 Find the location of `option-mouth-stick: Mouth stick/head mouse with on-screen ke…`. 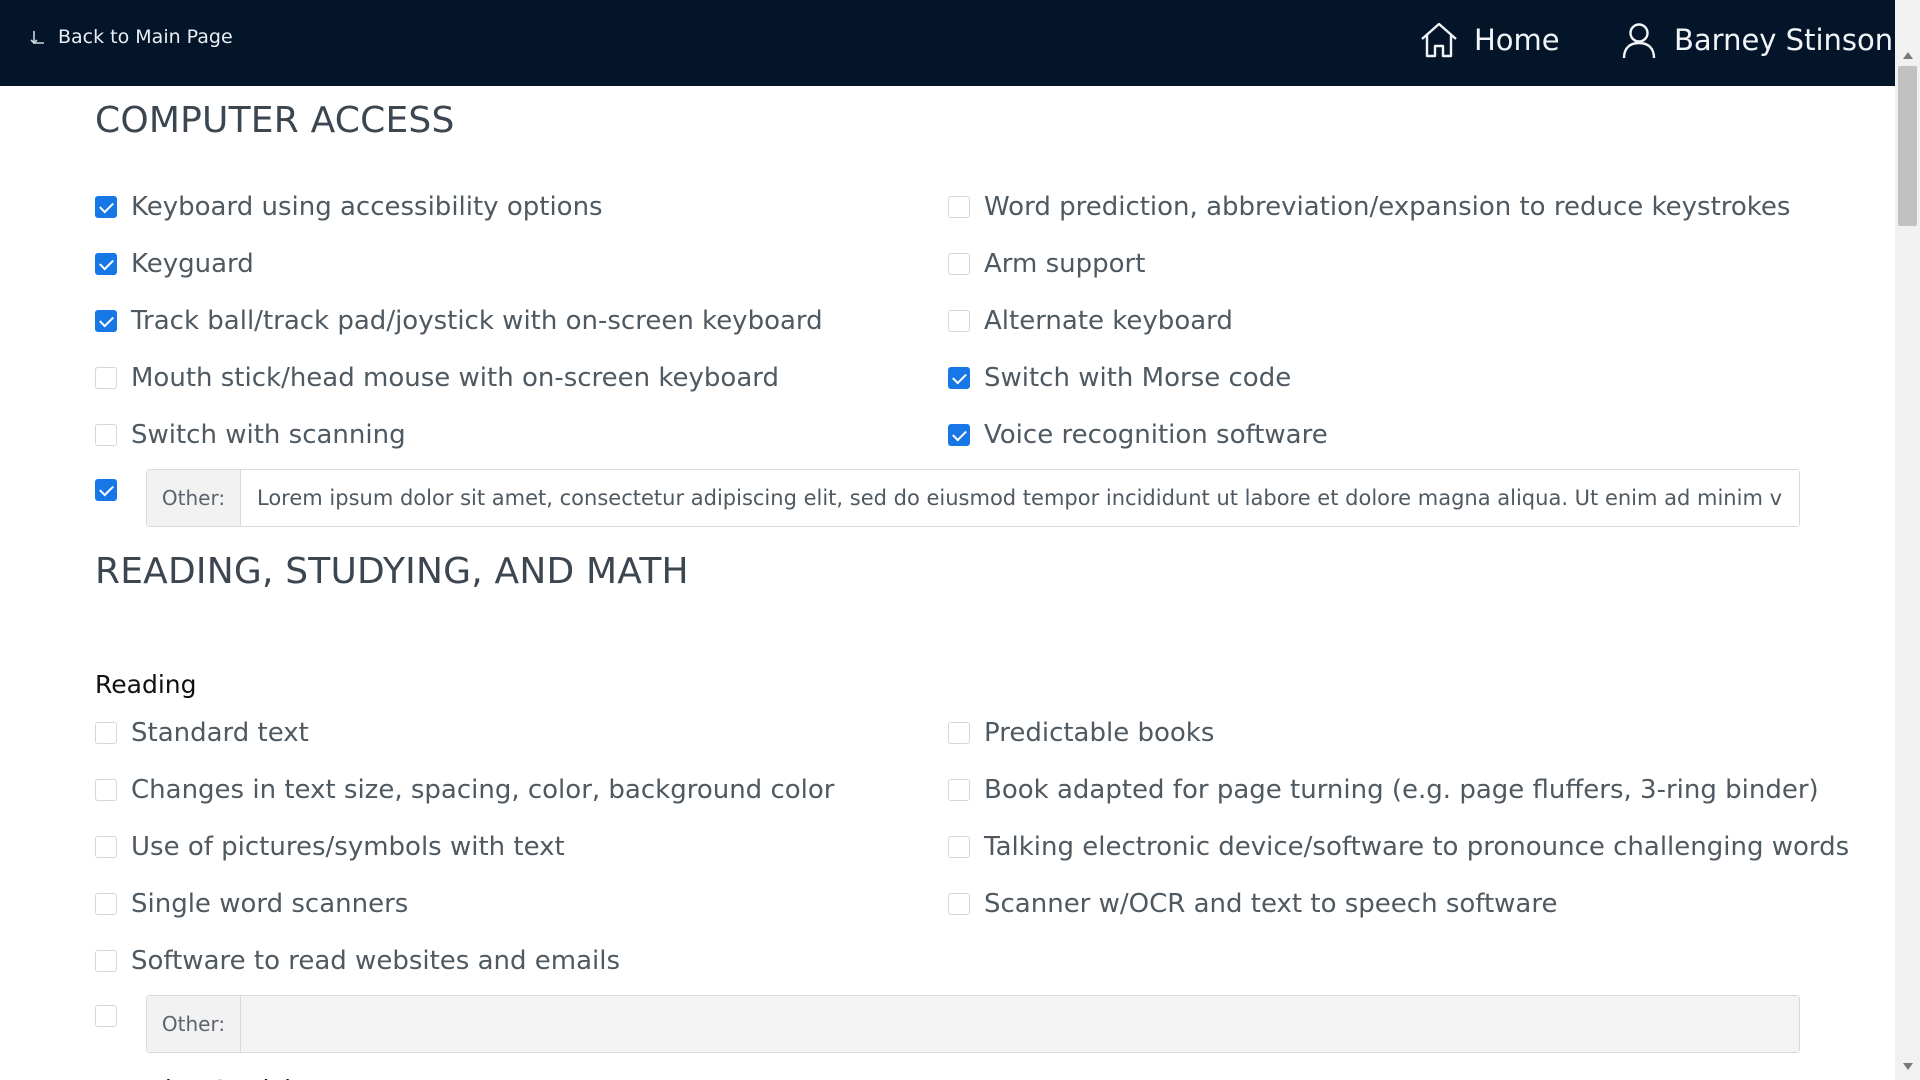

option-mouth-stick: Mouth stick/head mouse with on-screen ke… is located at coordinates (437, 378).